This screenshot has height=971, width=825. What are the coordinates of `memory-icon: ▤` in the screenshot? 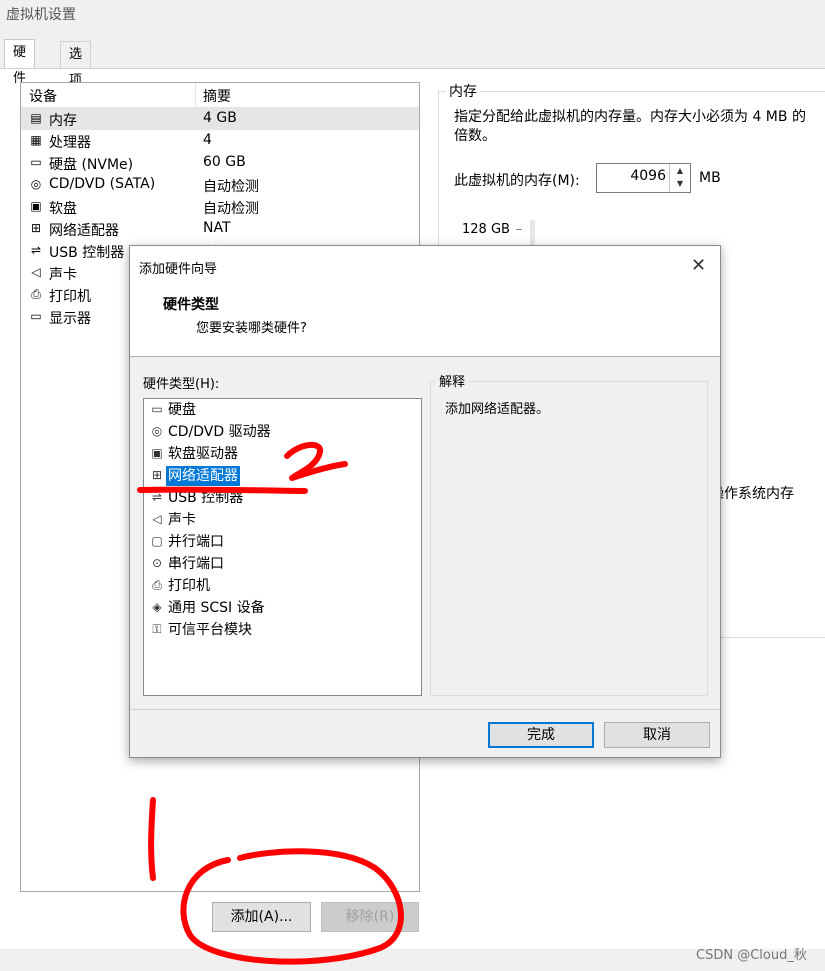 It's located at (36, 118).